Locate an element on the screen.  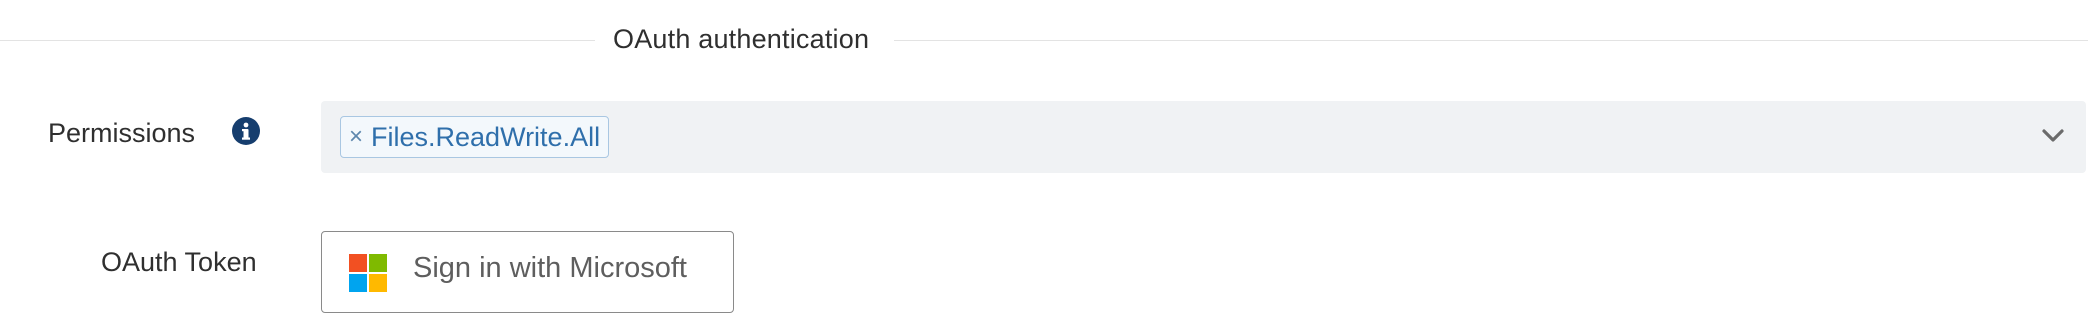
sign-in-button-label: Sign in with Microsoft is located at coordinates (550, 268).